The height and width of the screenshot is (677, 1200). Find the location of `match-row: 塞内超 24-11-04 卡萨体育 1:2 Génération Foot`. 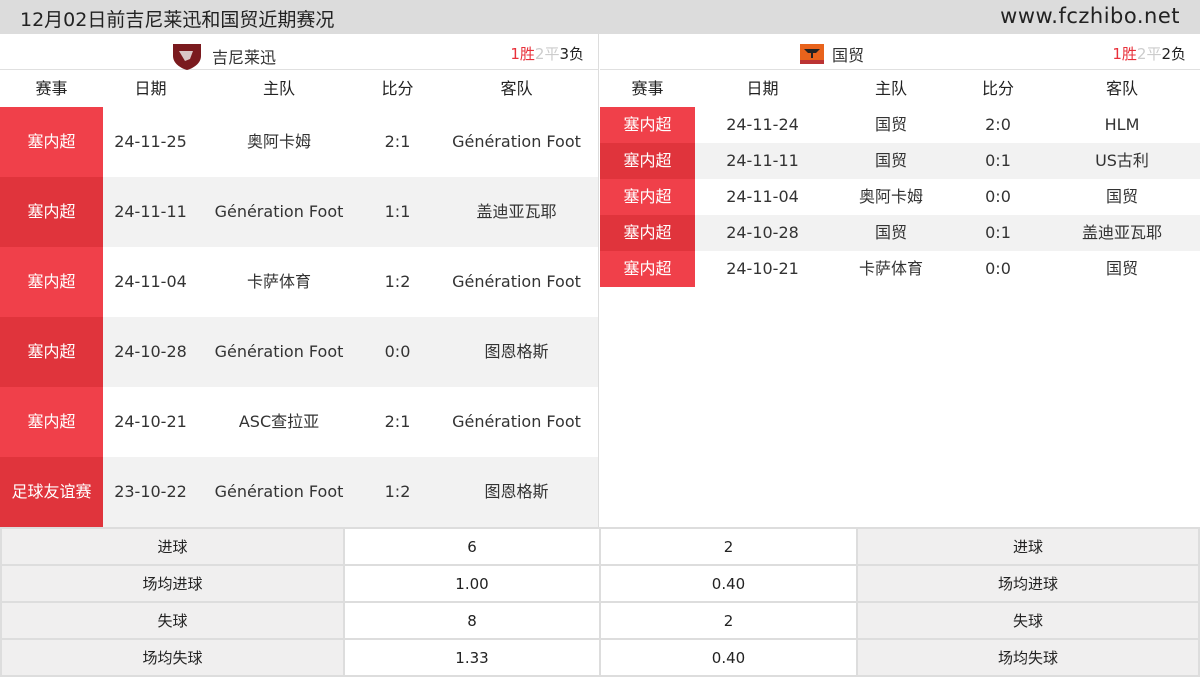

match-row: 塞内超 24-11-04 卡萨体育 1:2 Génération Foot is located at coordinates (299, 282).